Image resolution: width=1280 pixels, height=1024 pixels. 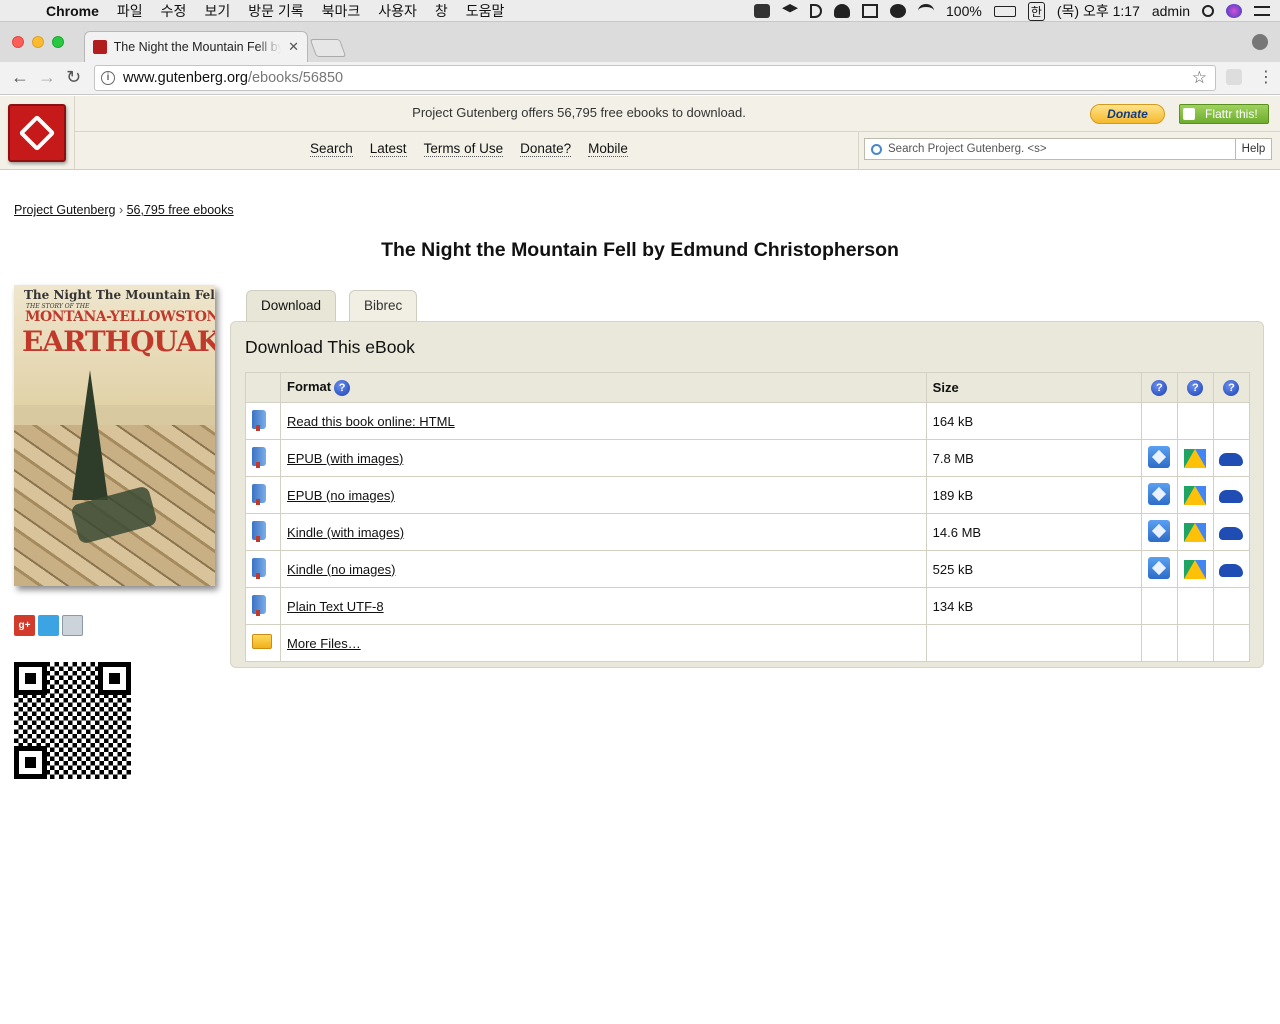 I want to click on clock: (목) 오후 1:17, so click(x=1098, y=11).